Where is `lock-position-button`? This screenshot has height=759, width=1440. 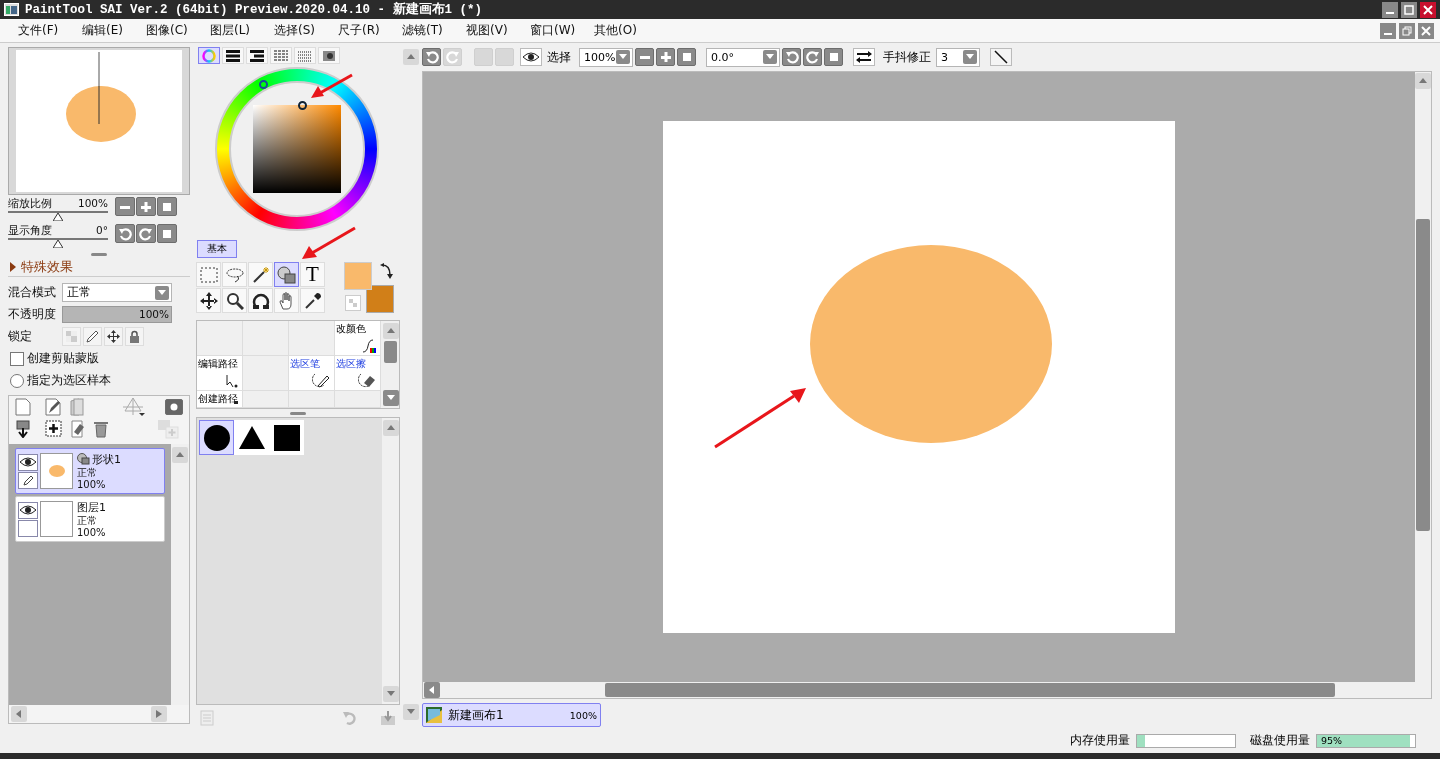
lock-position-button is located at coordinates (113, 337).